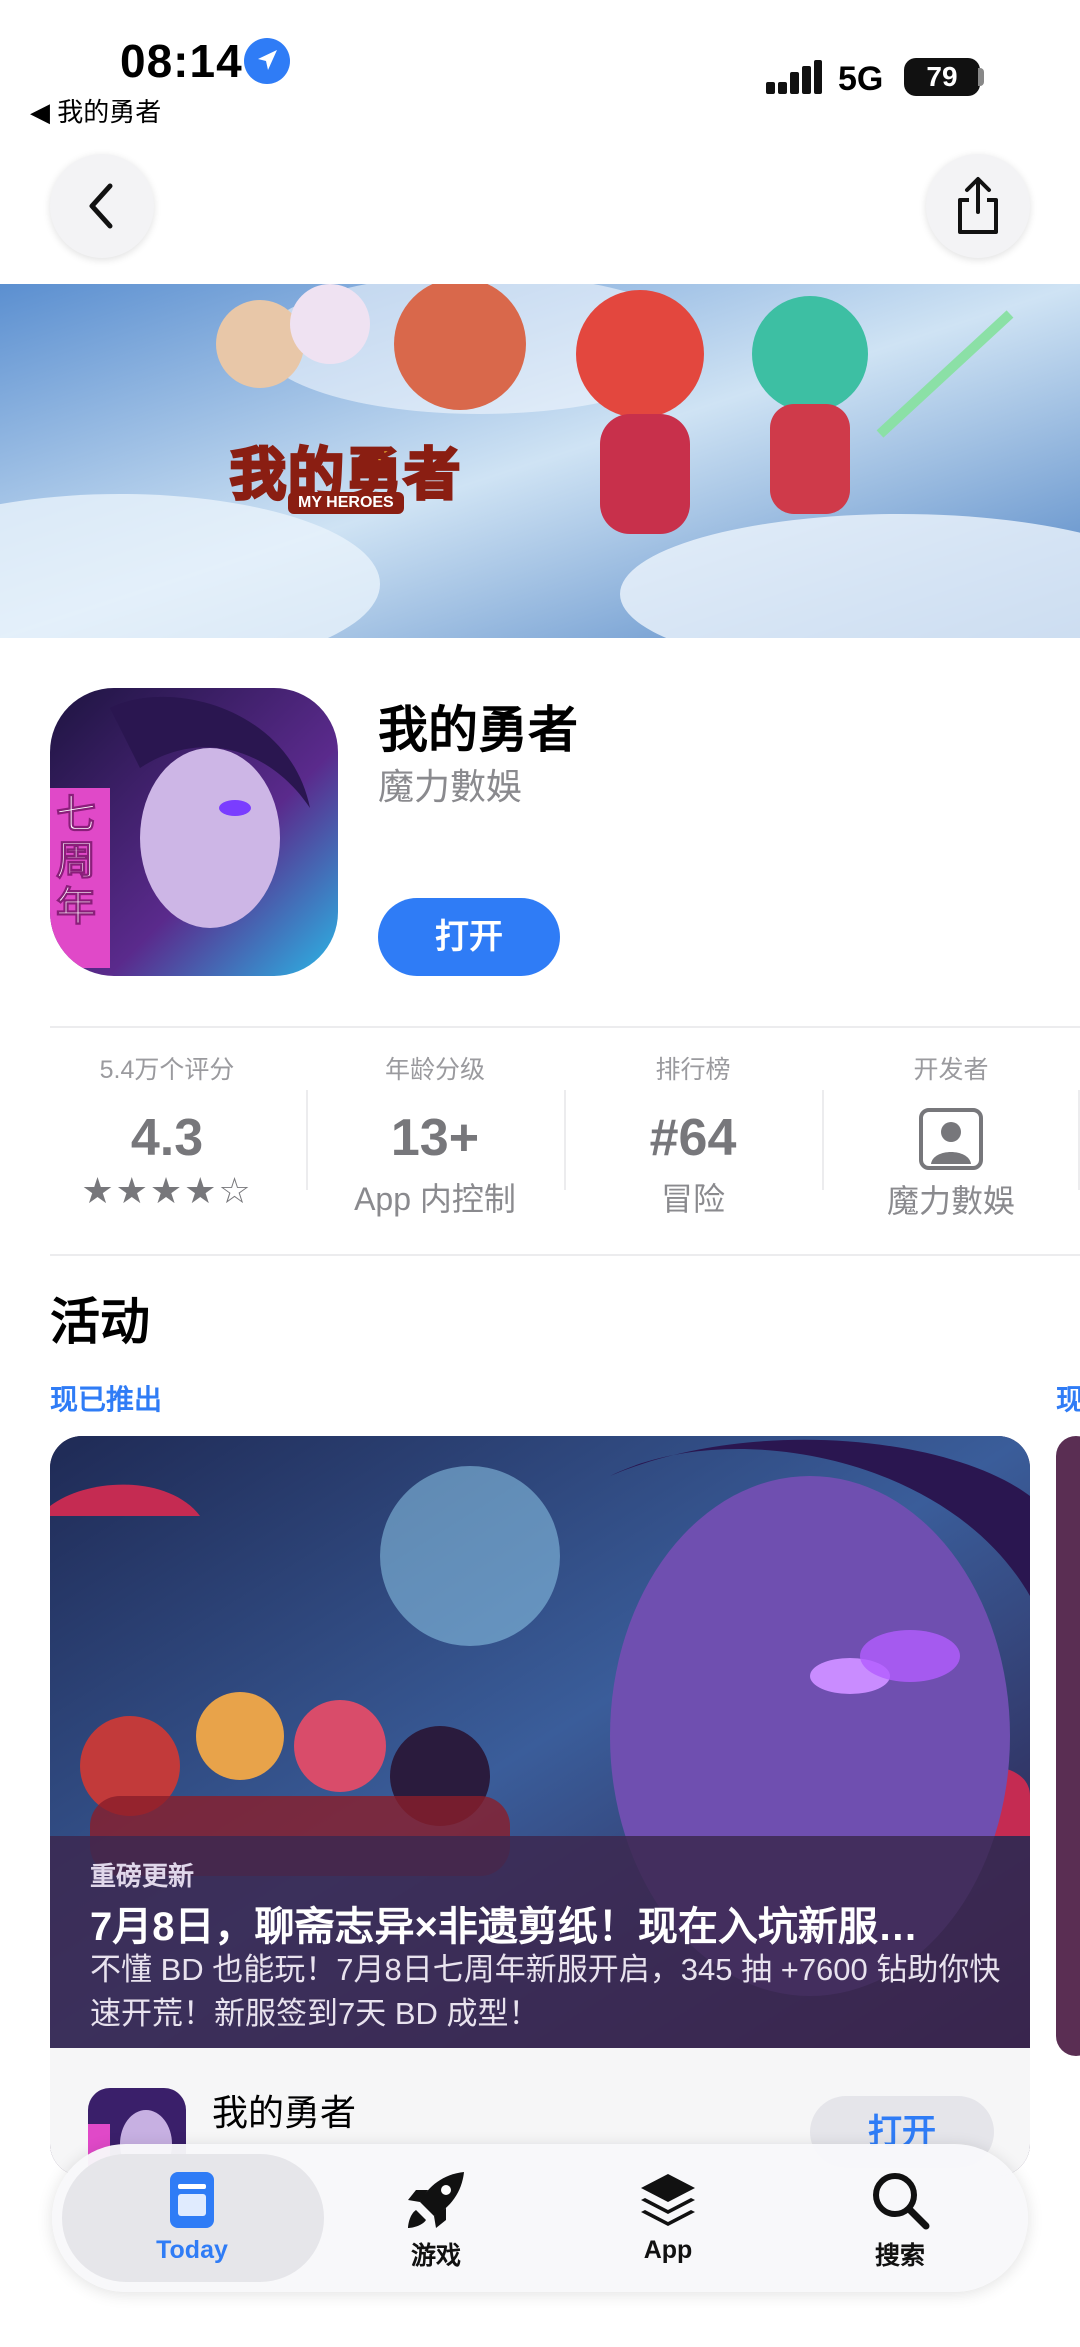 The height and width of the screenshot is (2347, 1080). I want to click on location-icon, so click(267, 61).